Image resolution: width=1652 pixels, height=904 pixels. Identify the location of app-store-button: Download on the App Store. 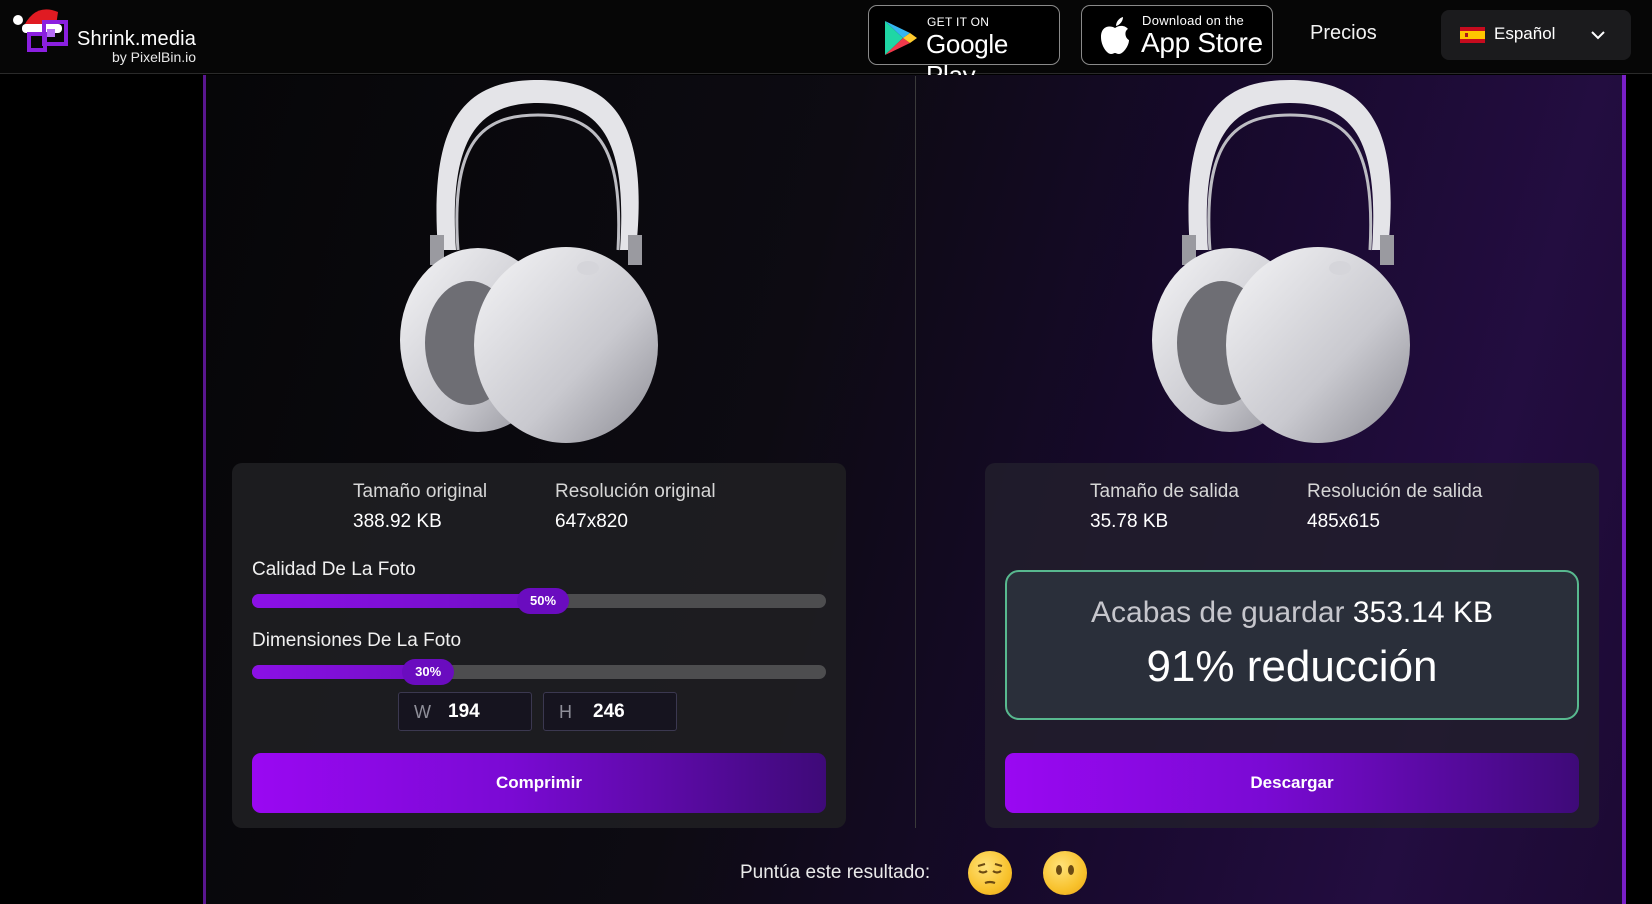
(1177, 35).